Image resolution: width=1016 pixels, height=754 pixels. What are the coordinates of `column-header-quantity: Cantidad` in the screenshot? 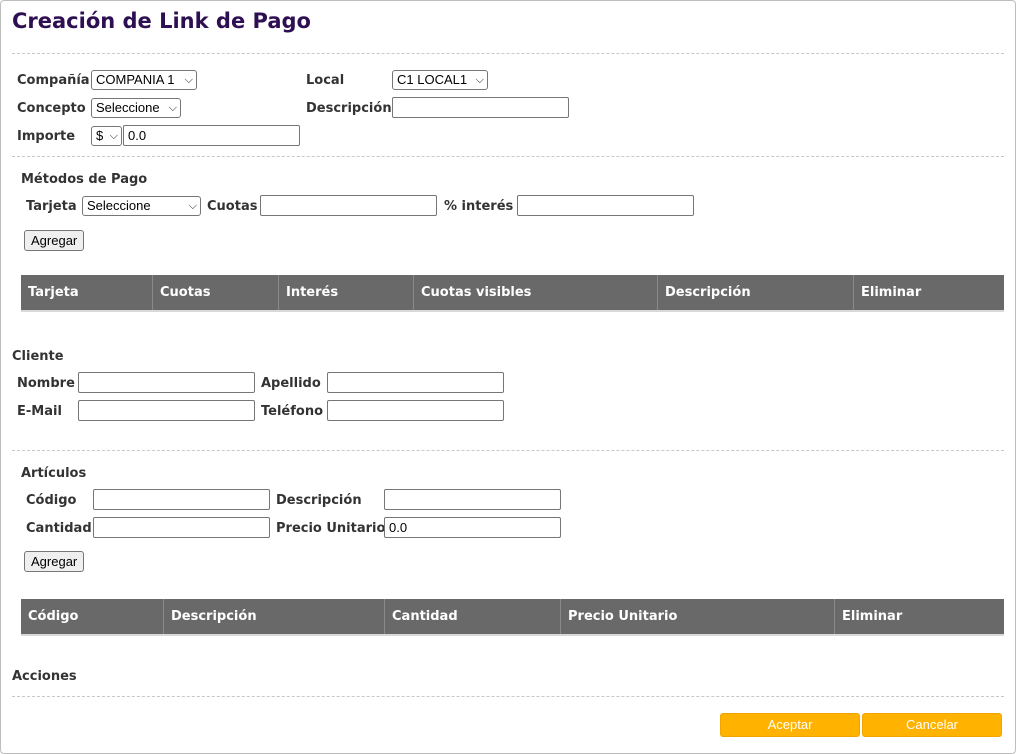 It's located at (473, 616).